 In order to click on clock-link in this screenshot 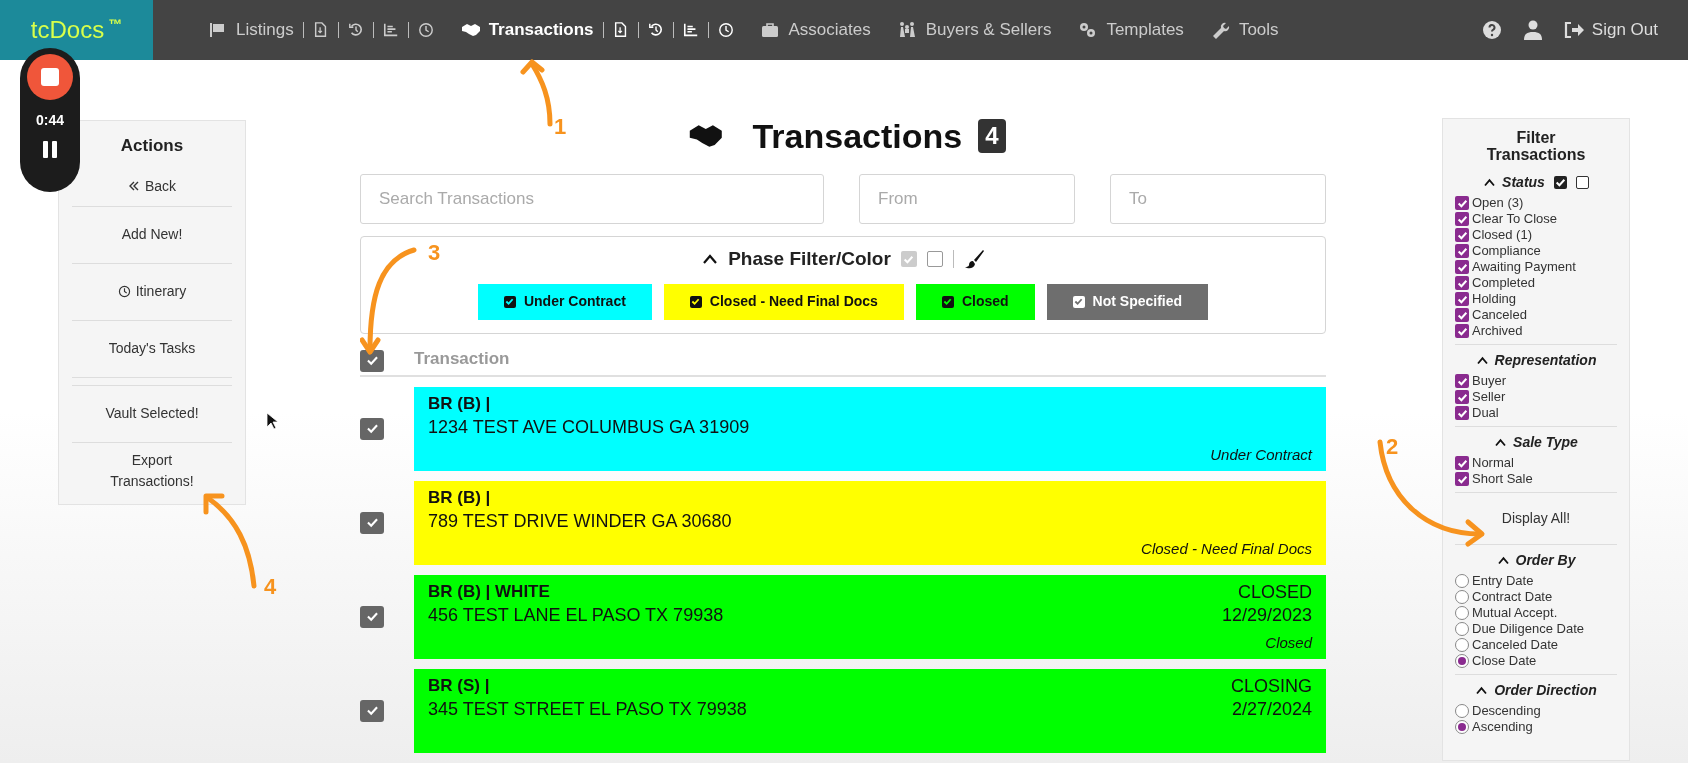, I will do `click(425, 30)`.